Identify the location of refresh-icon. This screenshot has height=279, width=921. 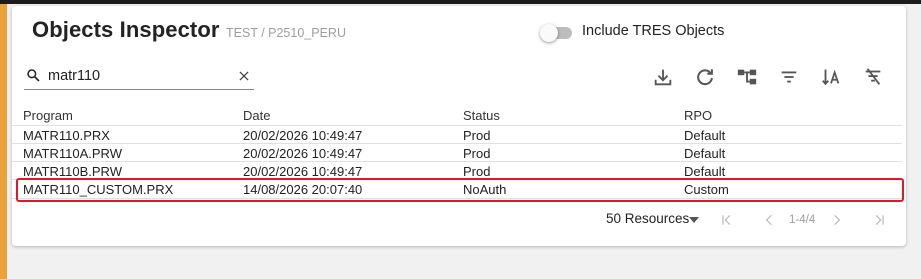
(705, 77).